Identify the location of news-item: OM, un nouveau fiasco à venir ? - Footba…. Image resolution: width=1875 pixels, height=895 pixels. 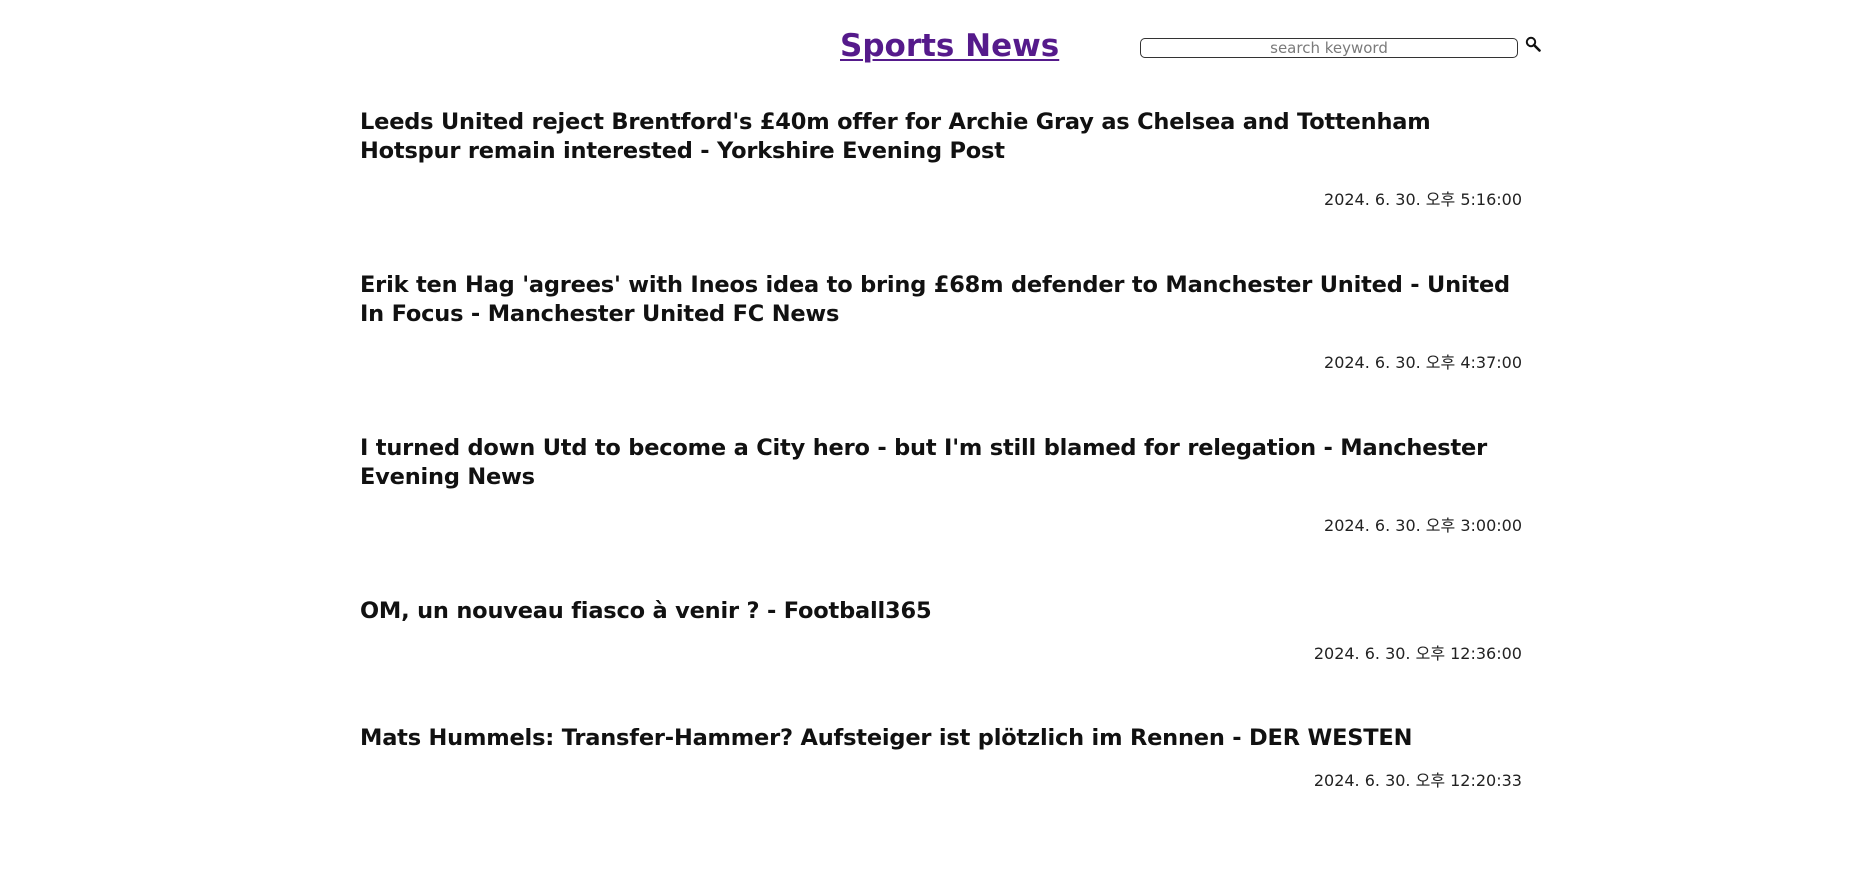
(941, 630).